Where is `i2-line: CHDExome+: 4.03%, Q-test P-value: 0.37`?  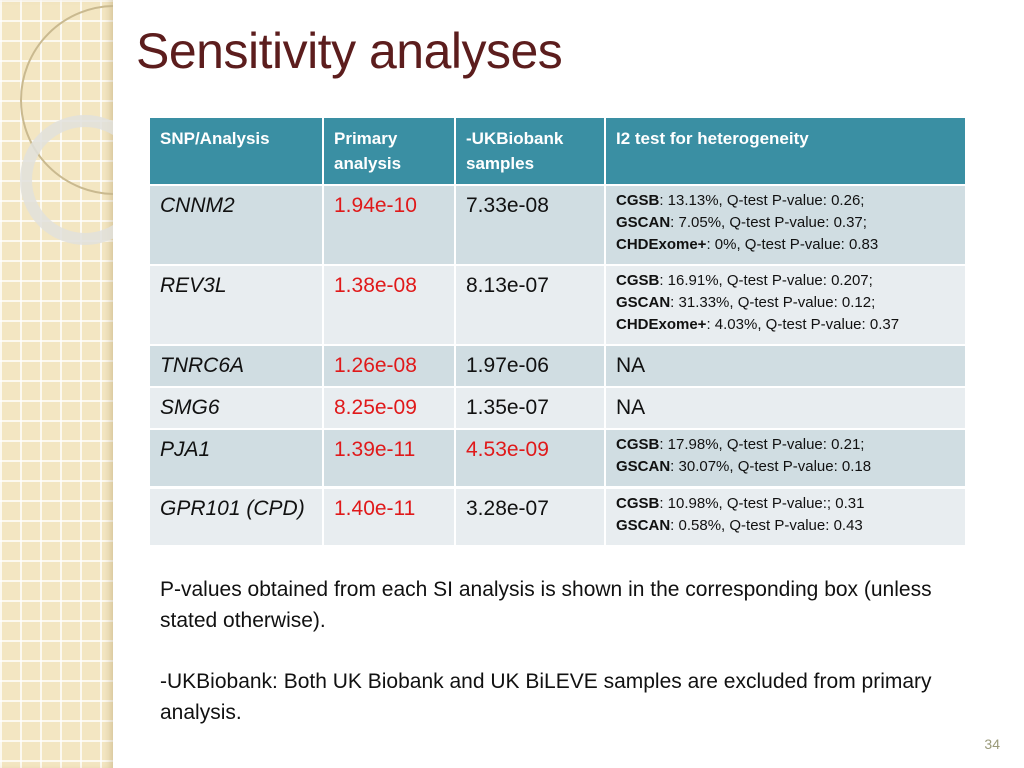 i2-line: CHDExome+: 4.03%, Q-test P-value: 0.37 is located at coordinates (785, 325).